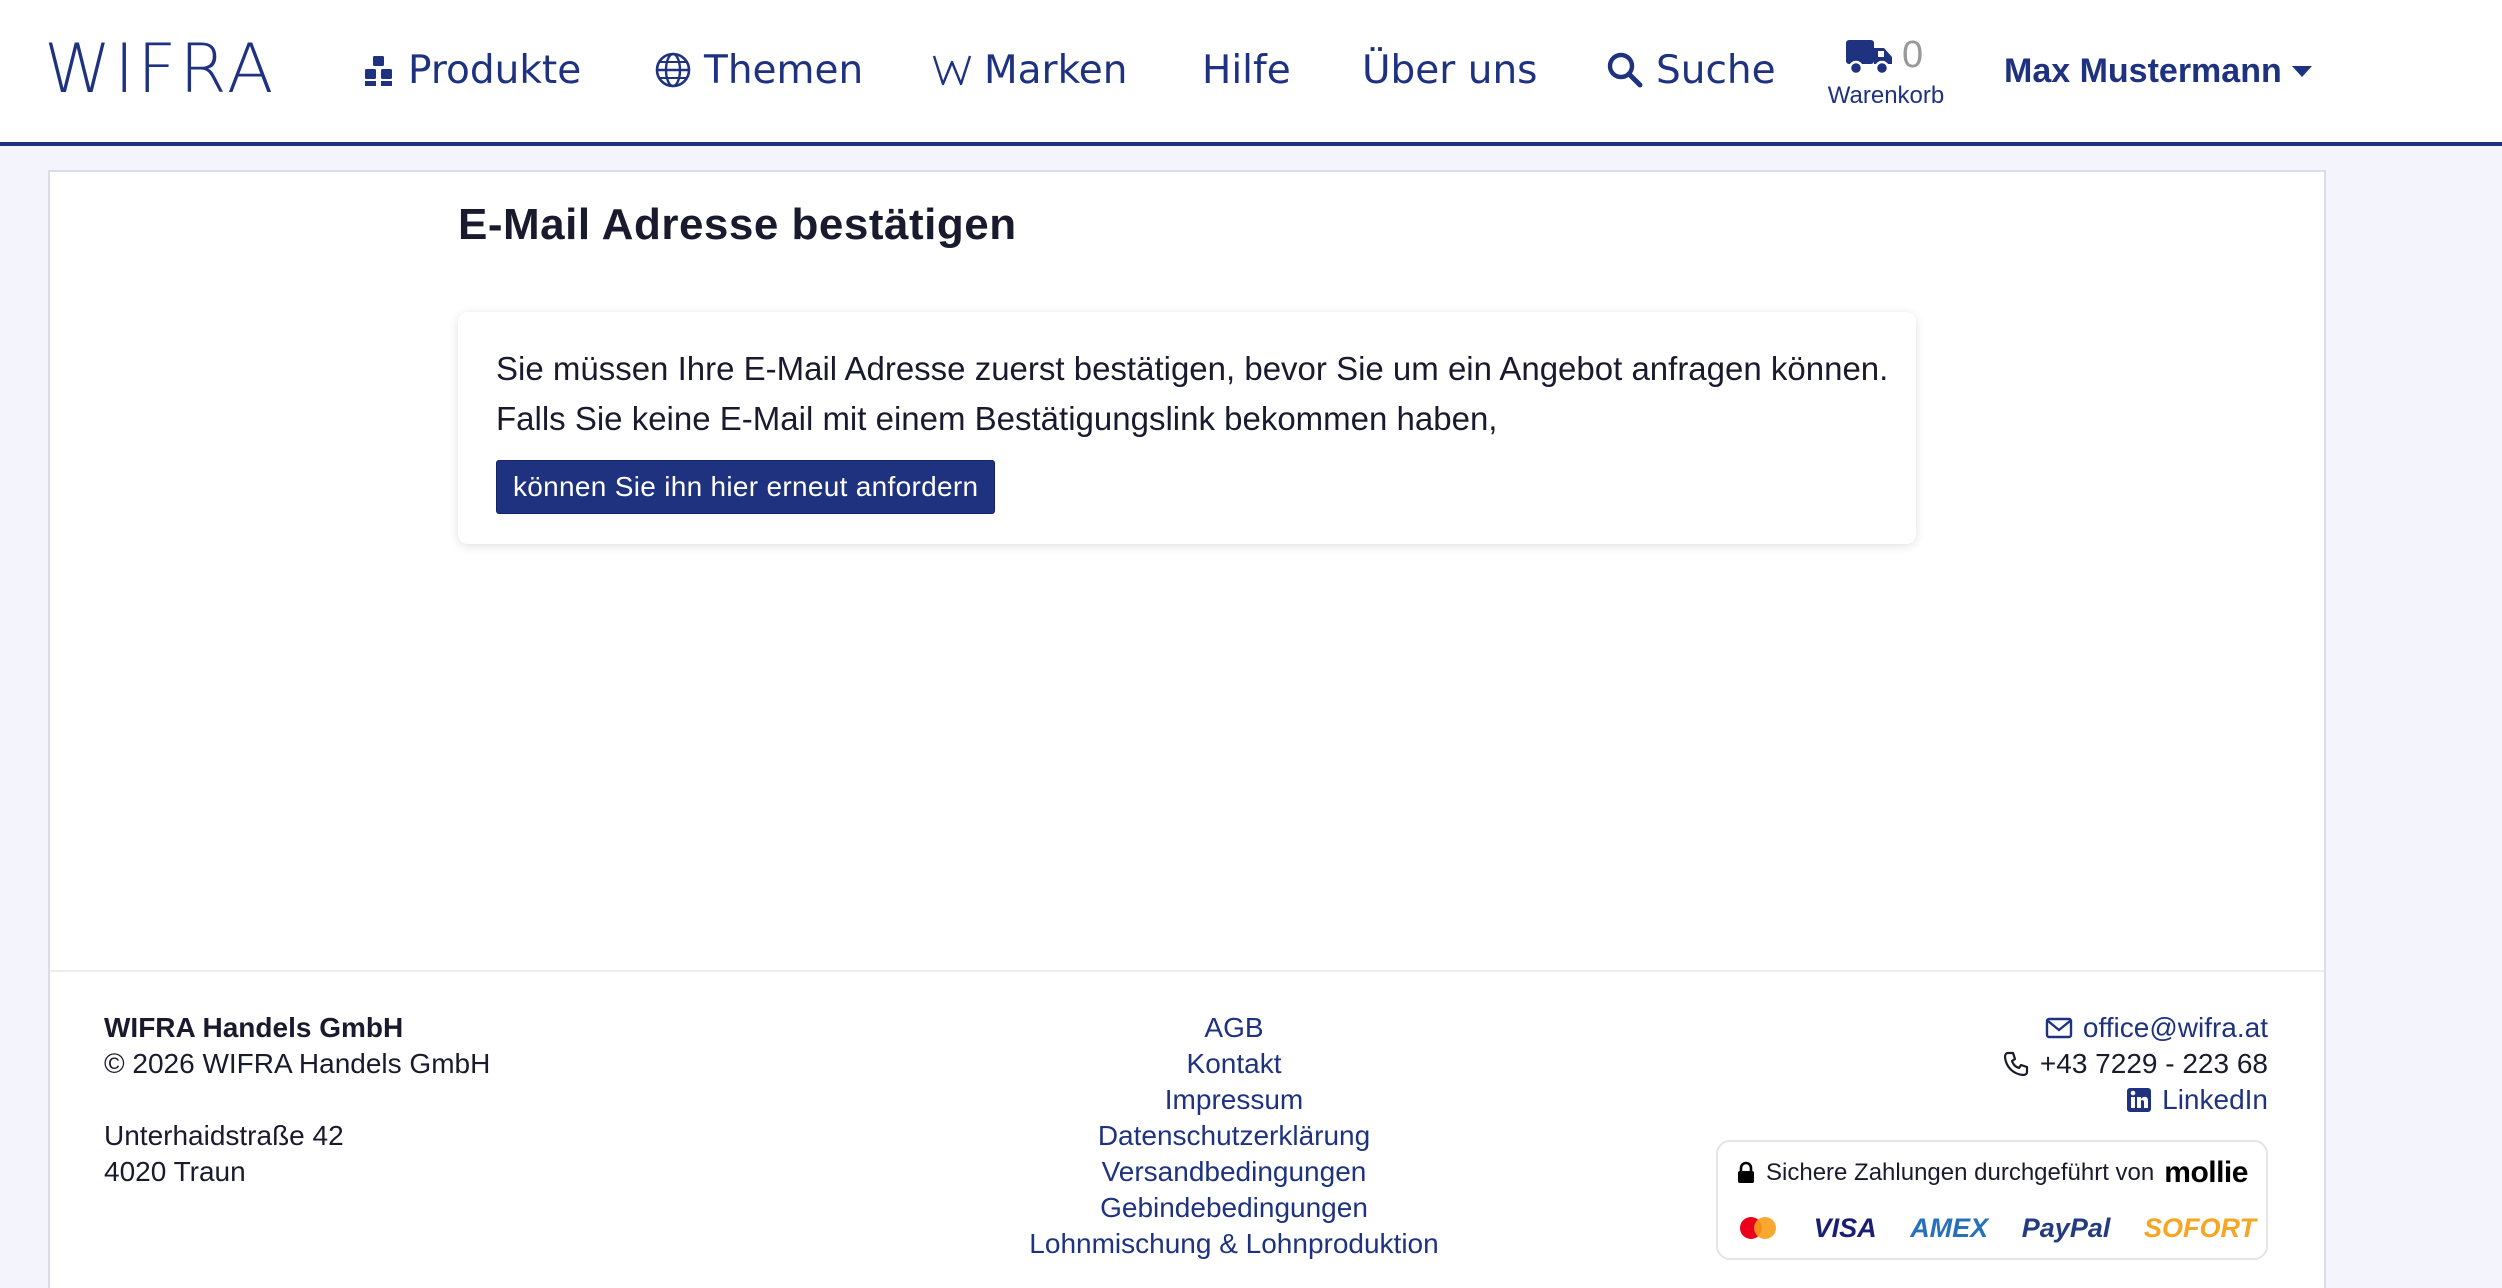 The image size is (2502, 1288). What do you see at coordinates (2143, 70) in the screenshot?
I see `user-name: Max Mustermann` at bounding box center [2143, 70].